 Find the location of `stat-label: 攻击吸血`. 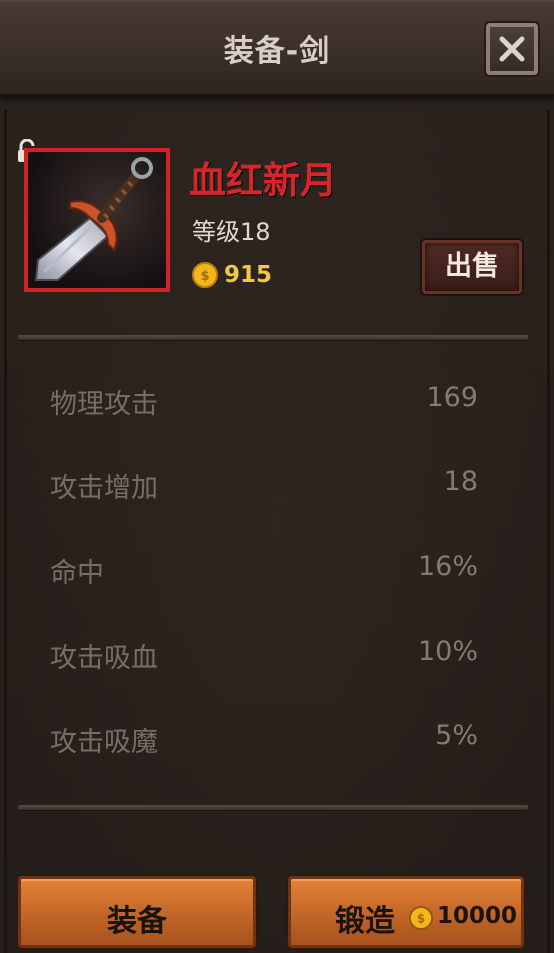

stat-label: 攻击吸血 is located at coordinates (104, 658).